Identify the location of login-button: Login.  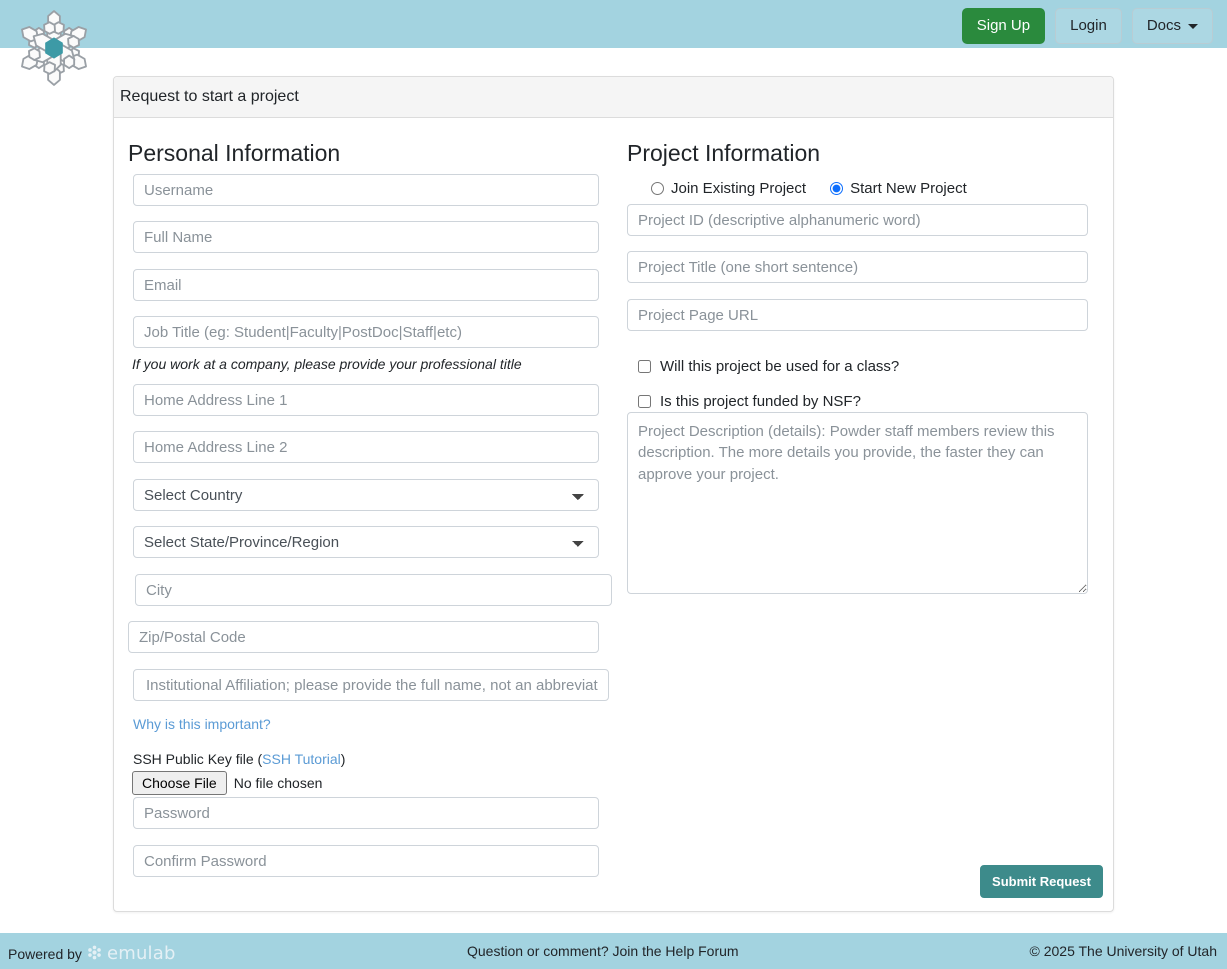
(1088, 26).